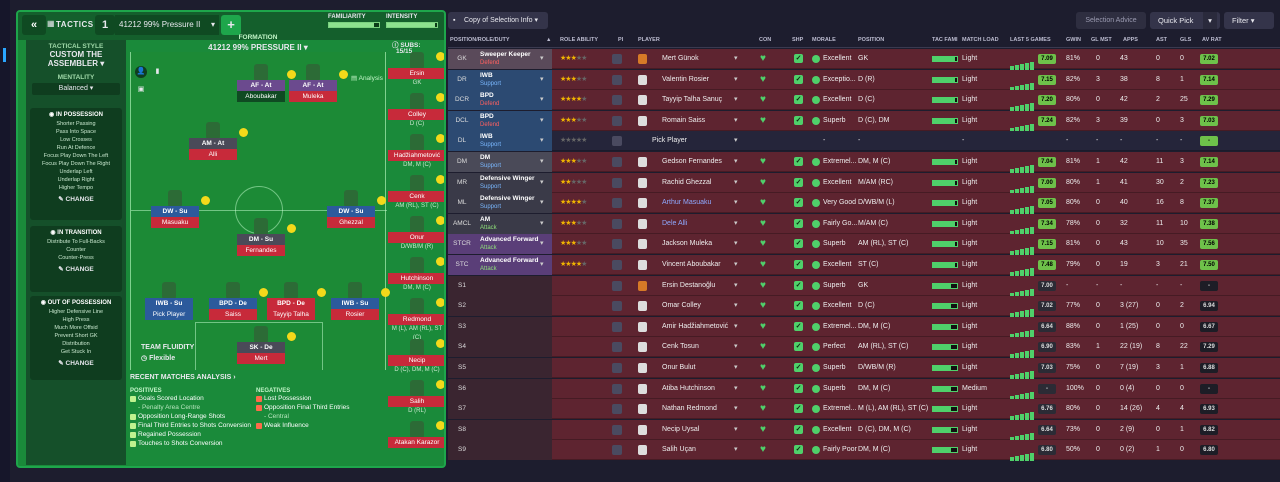 Image resolution: width=1280 pixels, height=482 pixels. What do you see at coordinates (34, 25) in the screenshot?
I see `collapse-button: «` at bounding box center [34, 25].